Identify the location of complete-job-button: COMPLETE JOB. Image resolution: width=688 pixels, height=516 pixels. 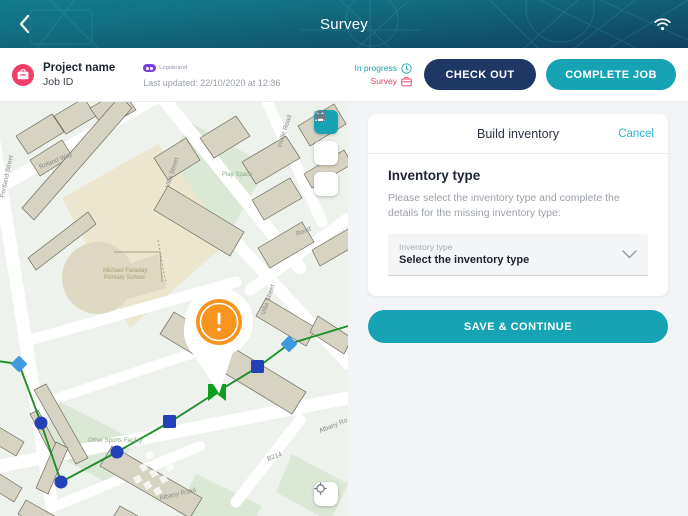
(611, 74).